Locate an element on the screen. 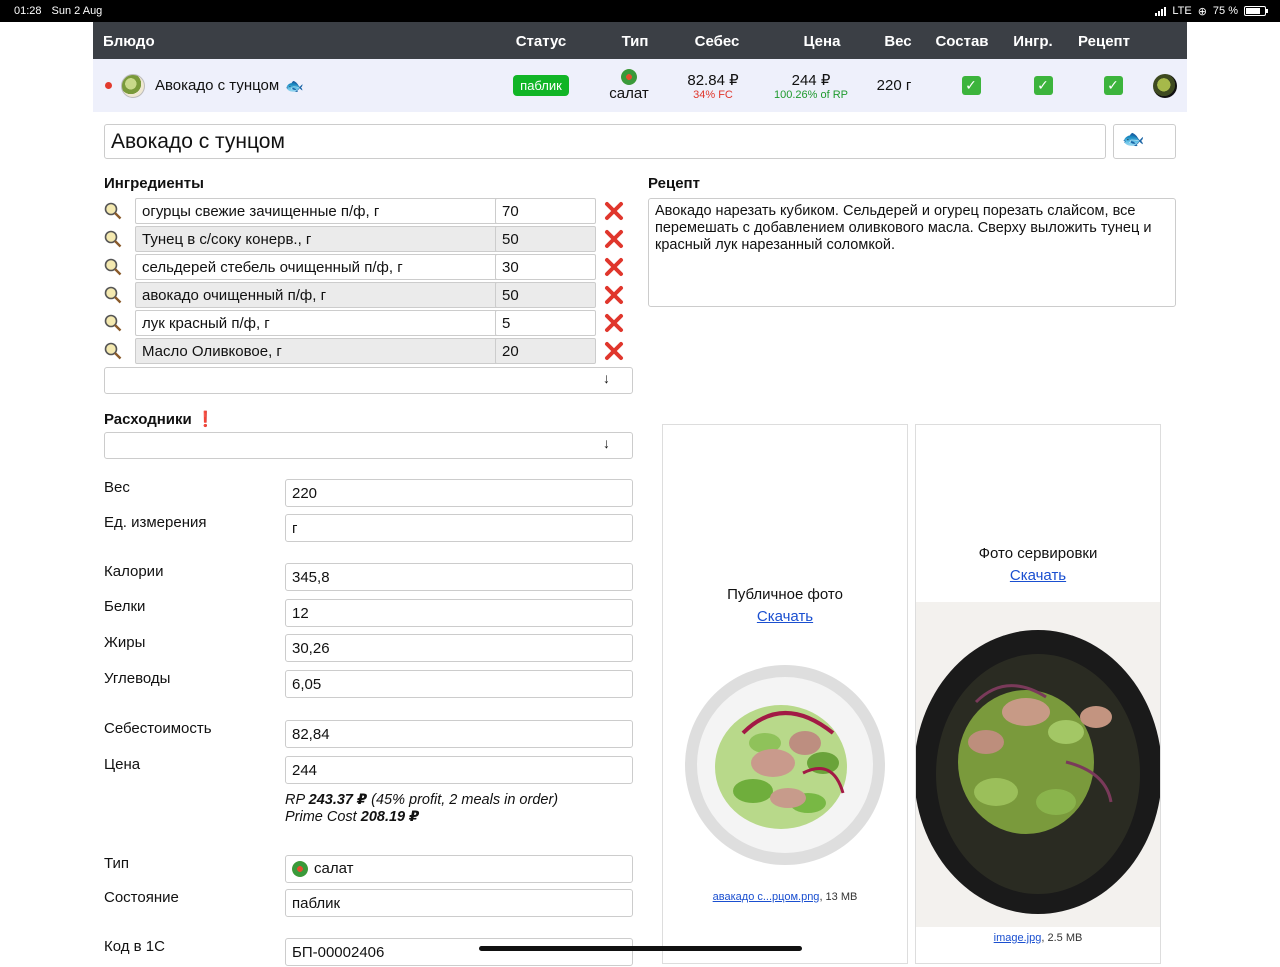 This screenshot has width=1280, height=967. add-ingredient-select: ↓ is located at coordinates (368, 380).